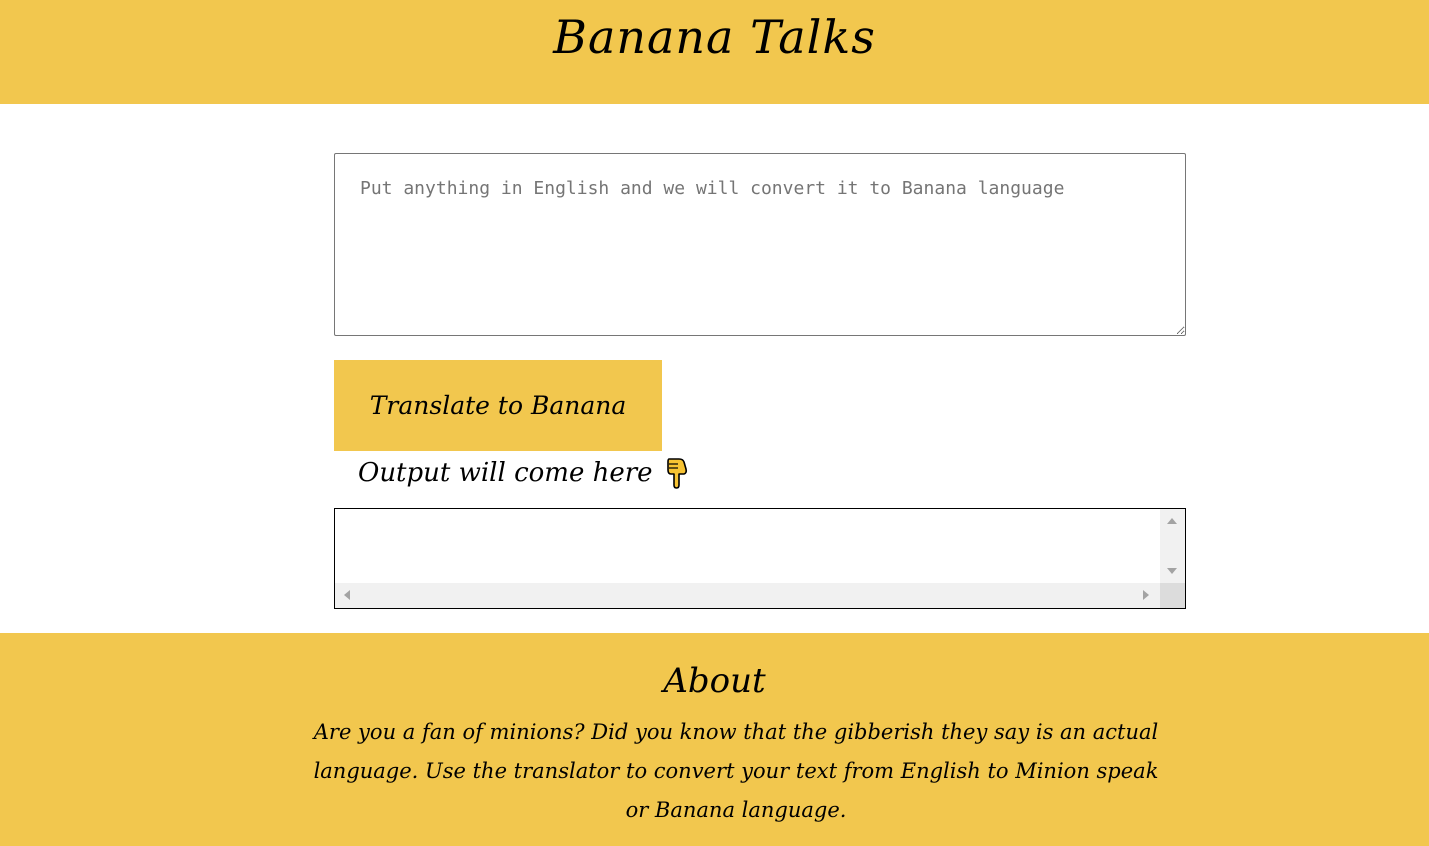 This screenshot has height=846, width=1429. I want to click on about-heading: About, so click(714, 681).